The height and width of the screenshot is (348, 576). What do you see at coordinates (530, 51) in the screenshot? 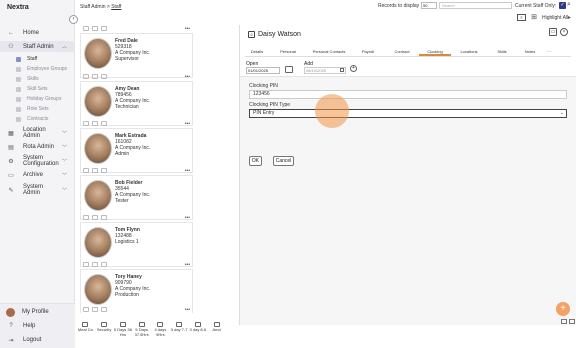
I see `tab-notes: Notes` at bounding box center [530, 51].